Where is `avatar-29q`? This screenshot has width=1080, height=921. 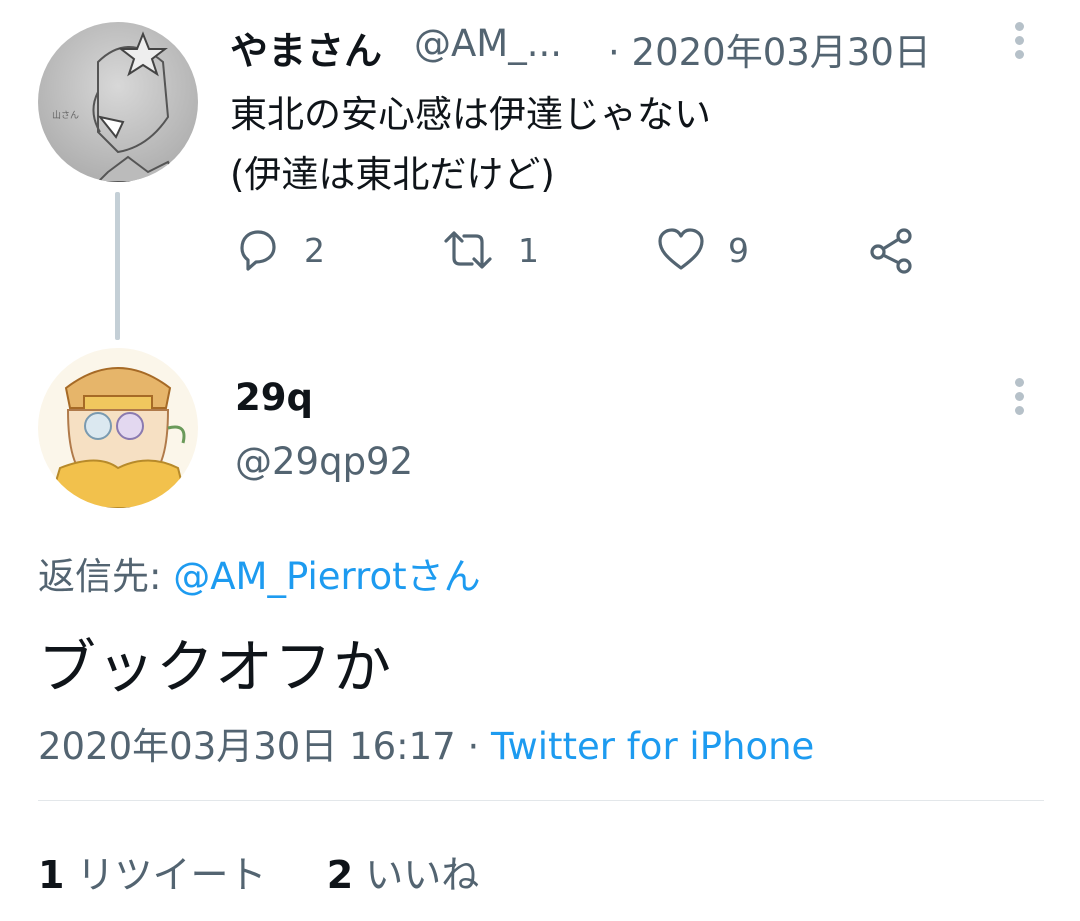 avatar-29q is located at coordinates (118, 428).